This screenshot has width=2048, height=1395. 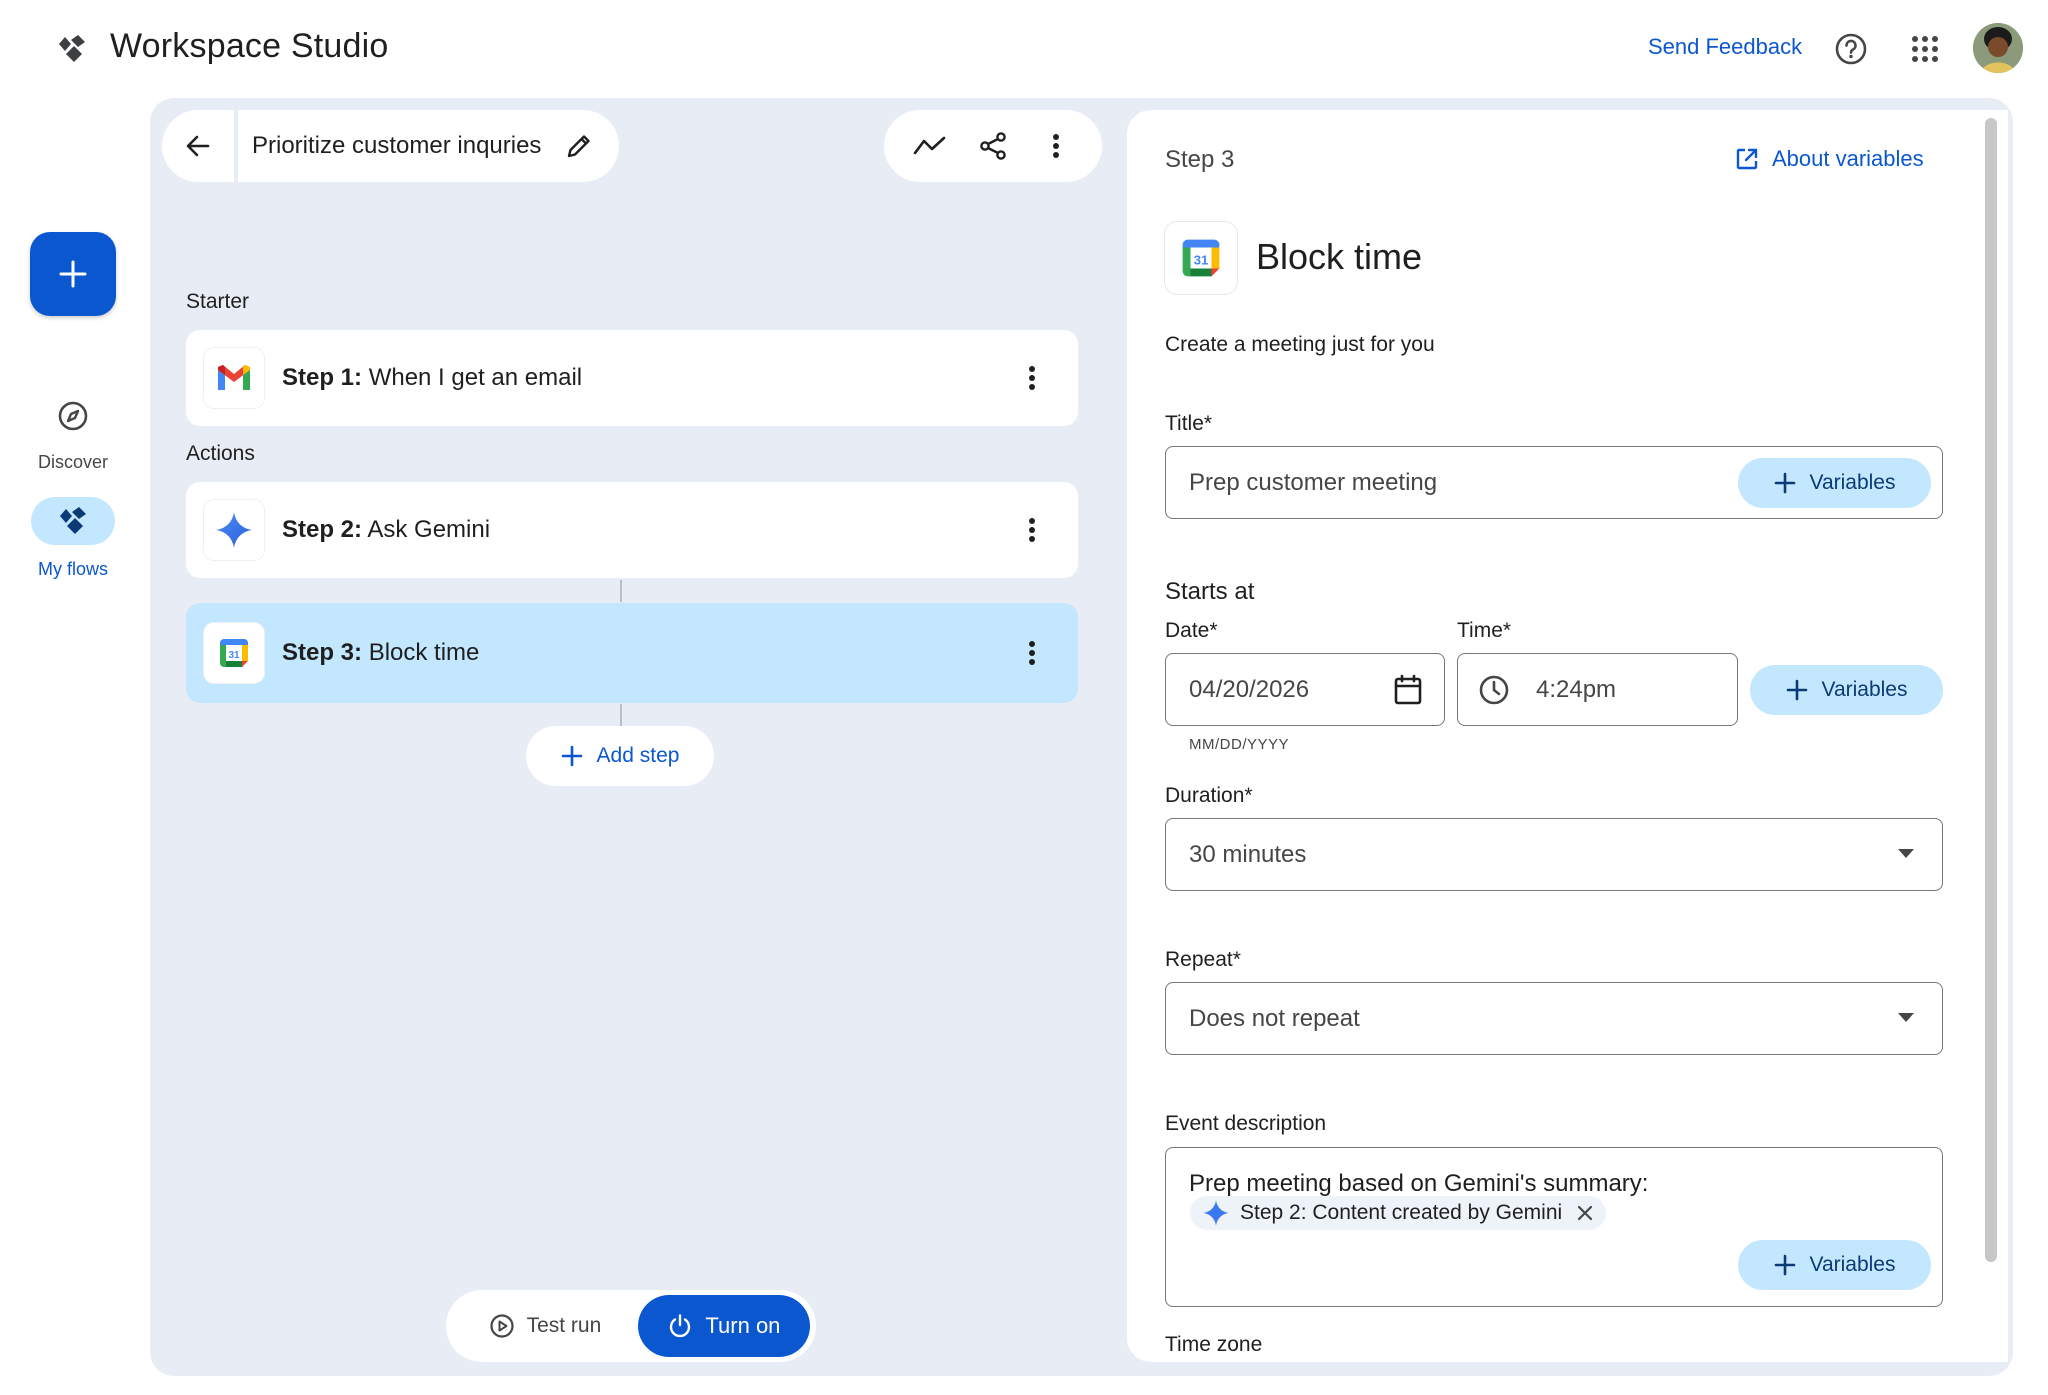 What do you see at coordinates (638, 755) in the screenshot?
I see `add-step-label: Add step` at bounding box center [638, 755].